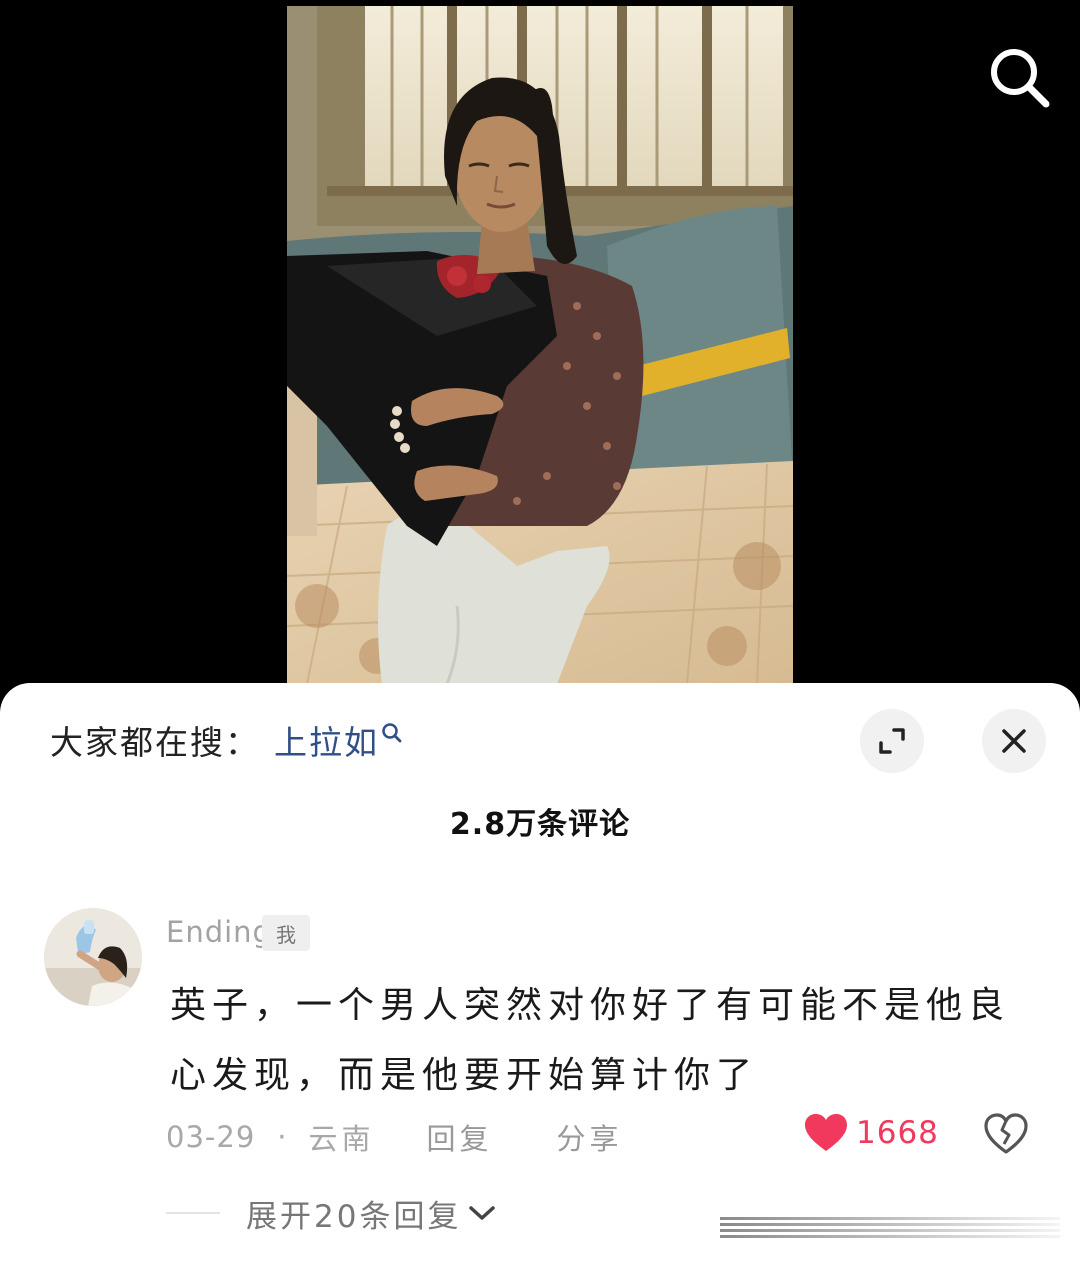 The height and width of the screenshot is (1270, 1080). Describe the element at coordinates (540, 824) in the screenshot. I see `comment-count-title: 2.8万条评论` at that location.